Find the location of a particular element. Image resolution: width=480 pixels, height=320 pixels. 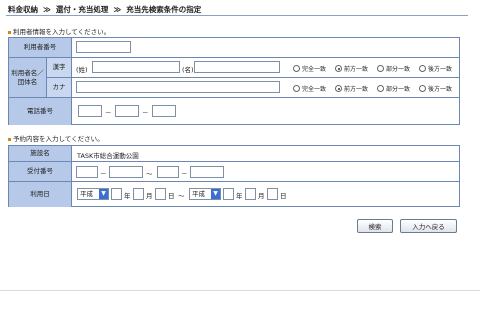

footer-rule is located at coordinates (240, 290).